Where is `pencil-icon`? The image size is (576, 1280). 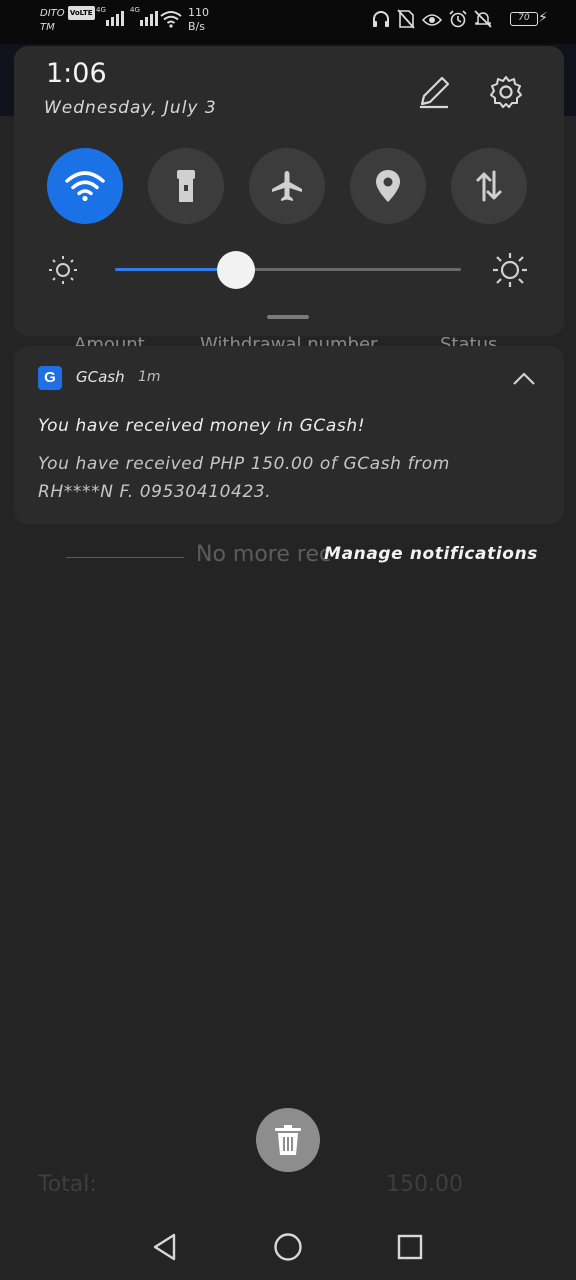
pencil-icon is located at coordinates (435, 92).